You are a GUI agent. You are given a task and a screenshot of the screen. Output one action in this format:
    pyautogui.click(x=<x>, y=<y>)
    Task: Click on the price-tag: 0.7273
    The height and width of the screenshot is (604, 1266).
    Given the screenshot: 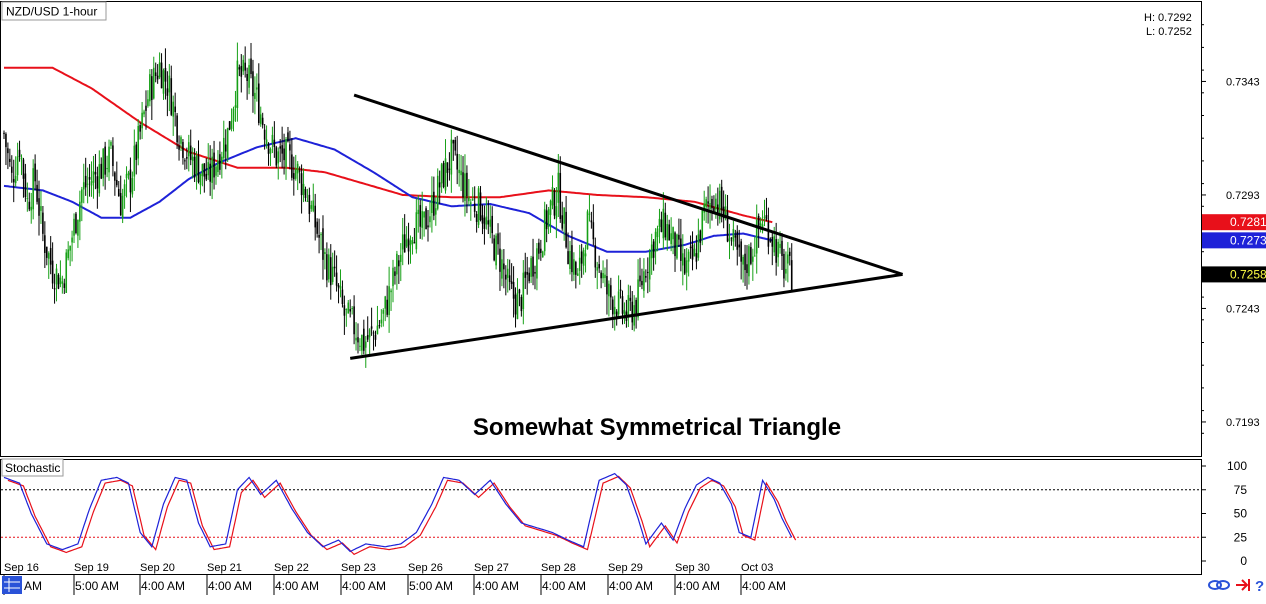 What is the action you would take?
    pyautogui.click(x=1234, y=240)
    